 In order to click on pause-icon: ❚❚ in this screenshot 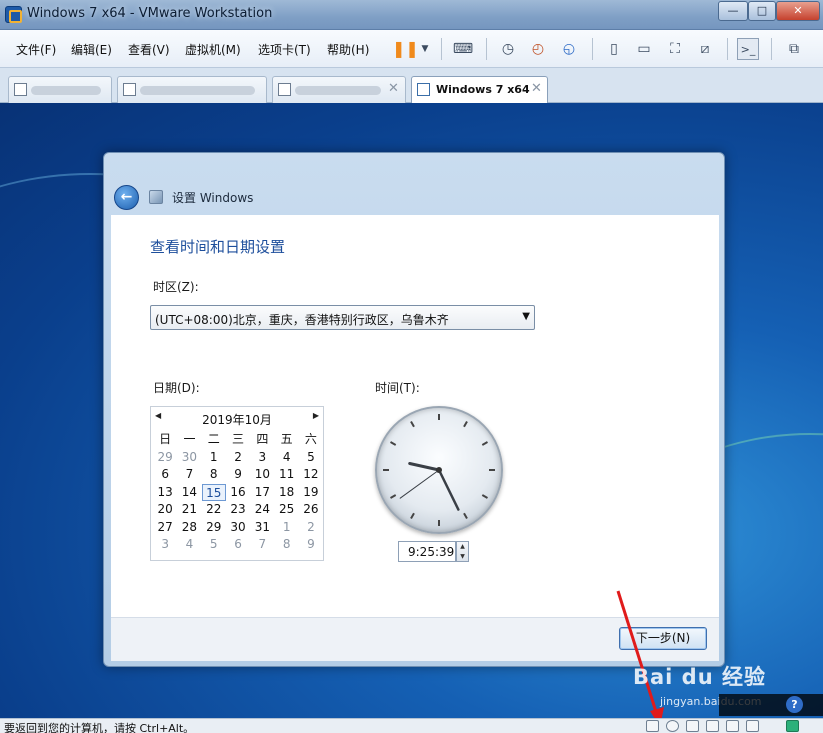, I will do `click(405, 49)`.